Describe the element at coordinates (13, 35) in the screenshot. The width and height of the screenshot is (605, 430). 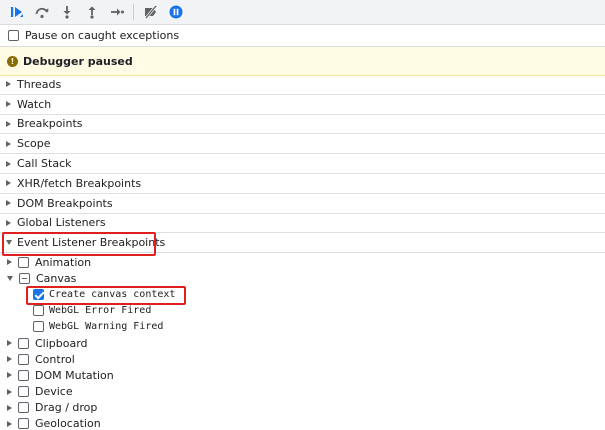
I see `pause-on-caught-exceptions-checkbox` at that location.